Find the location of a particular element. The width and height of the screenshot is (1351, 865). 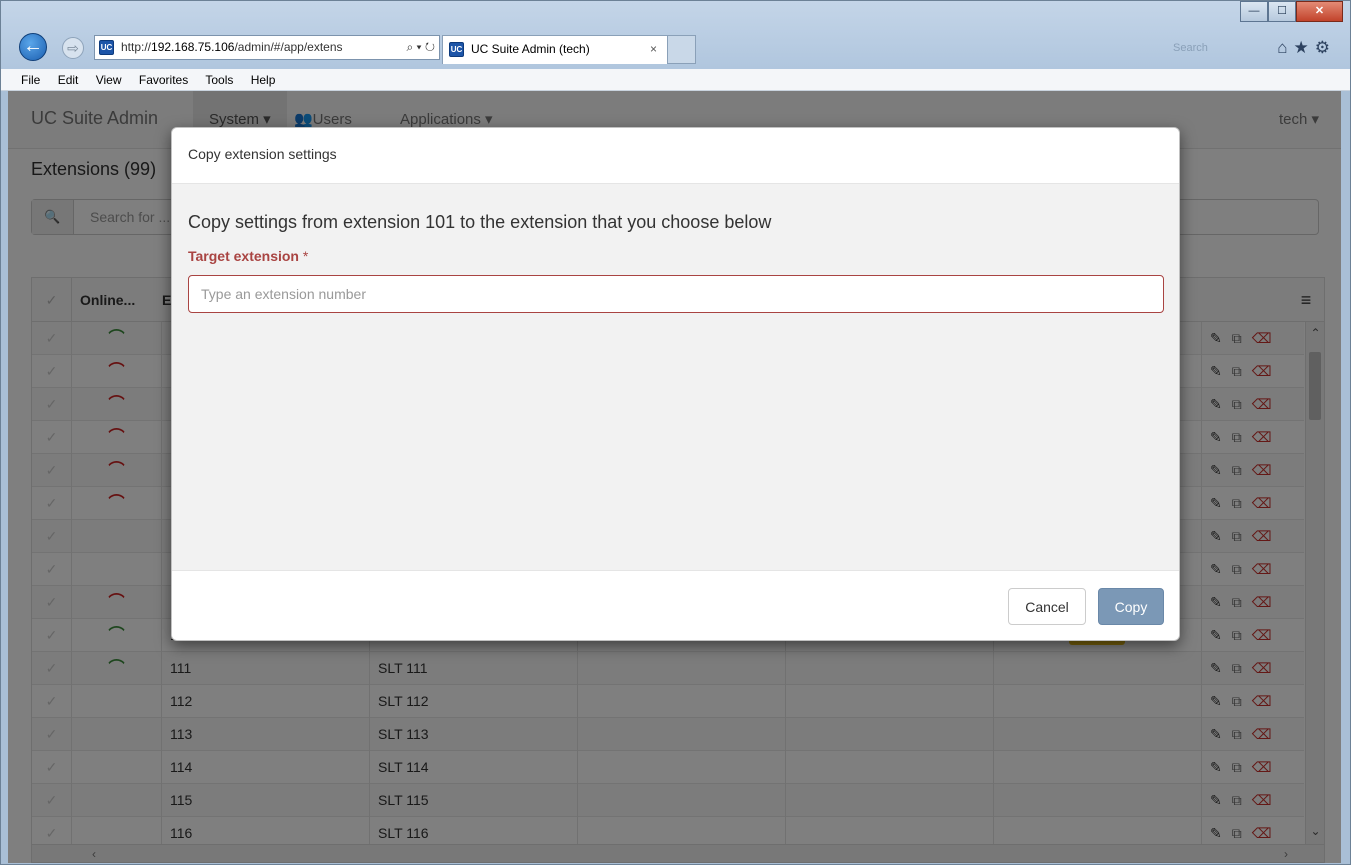

modal-header: Copy extension settings is located at coordinates (675, 156).